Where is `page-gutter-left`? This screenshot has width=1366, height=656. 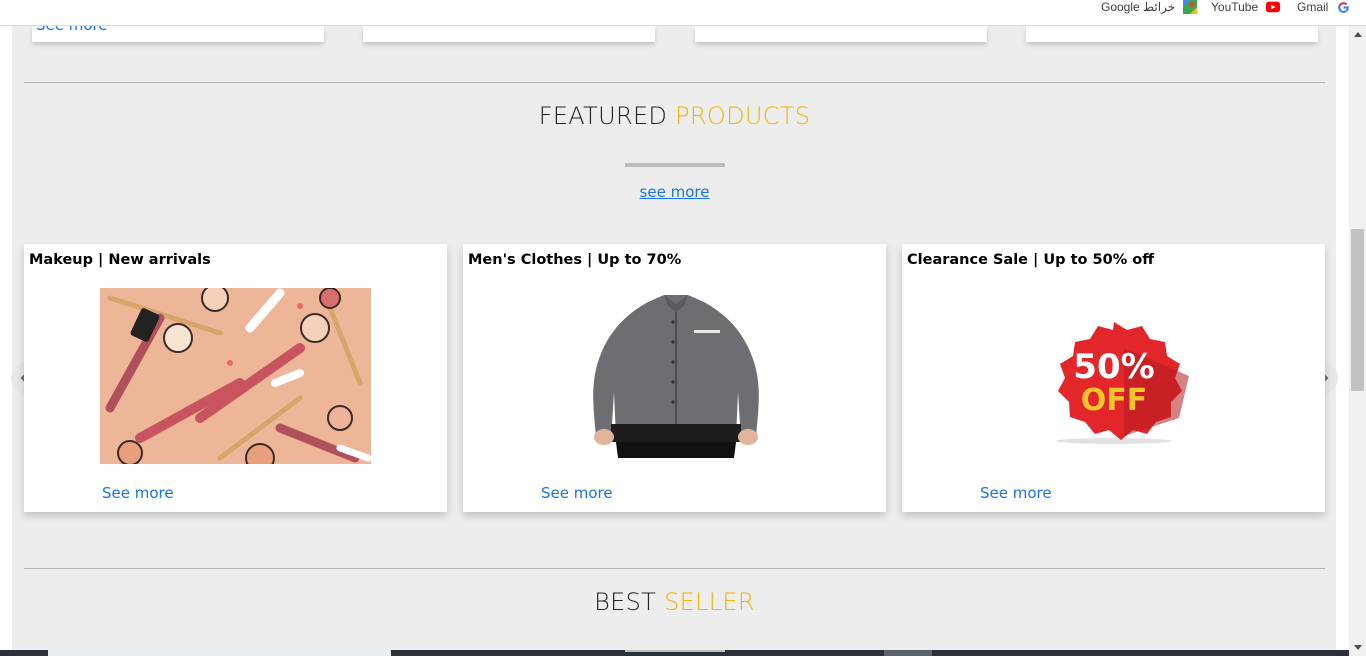
page-gutter-left is located at coordinates (6, 341).